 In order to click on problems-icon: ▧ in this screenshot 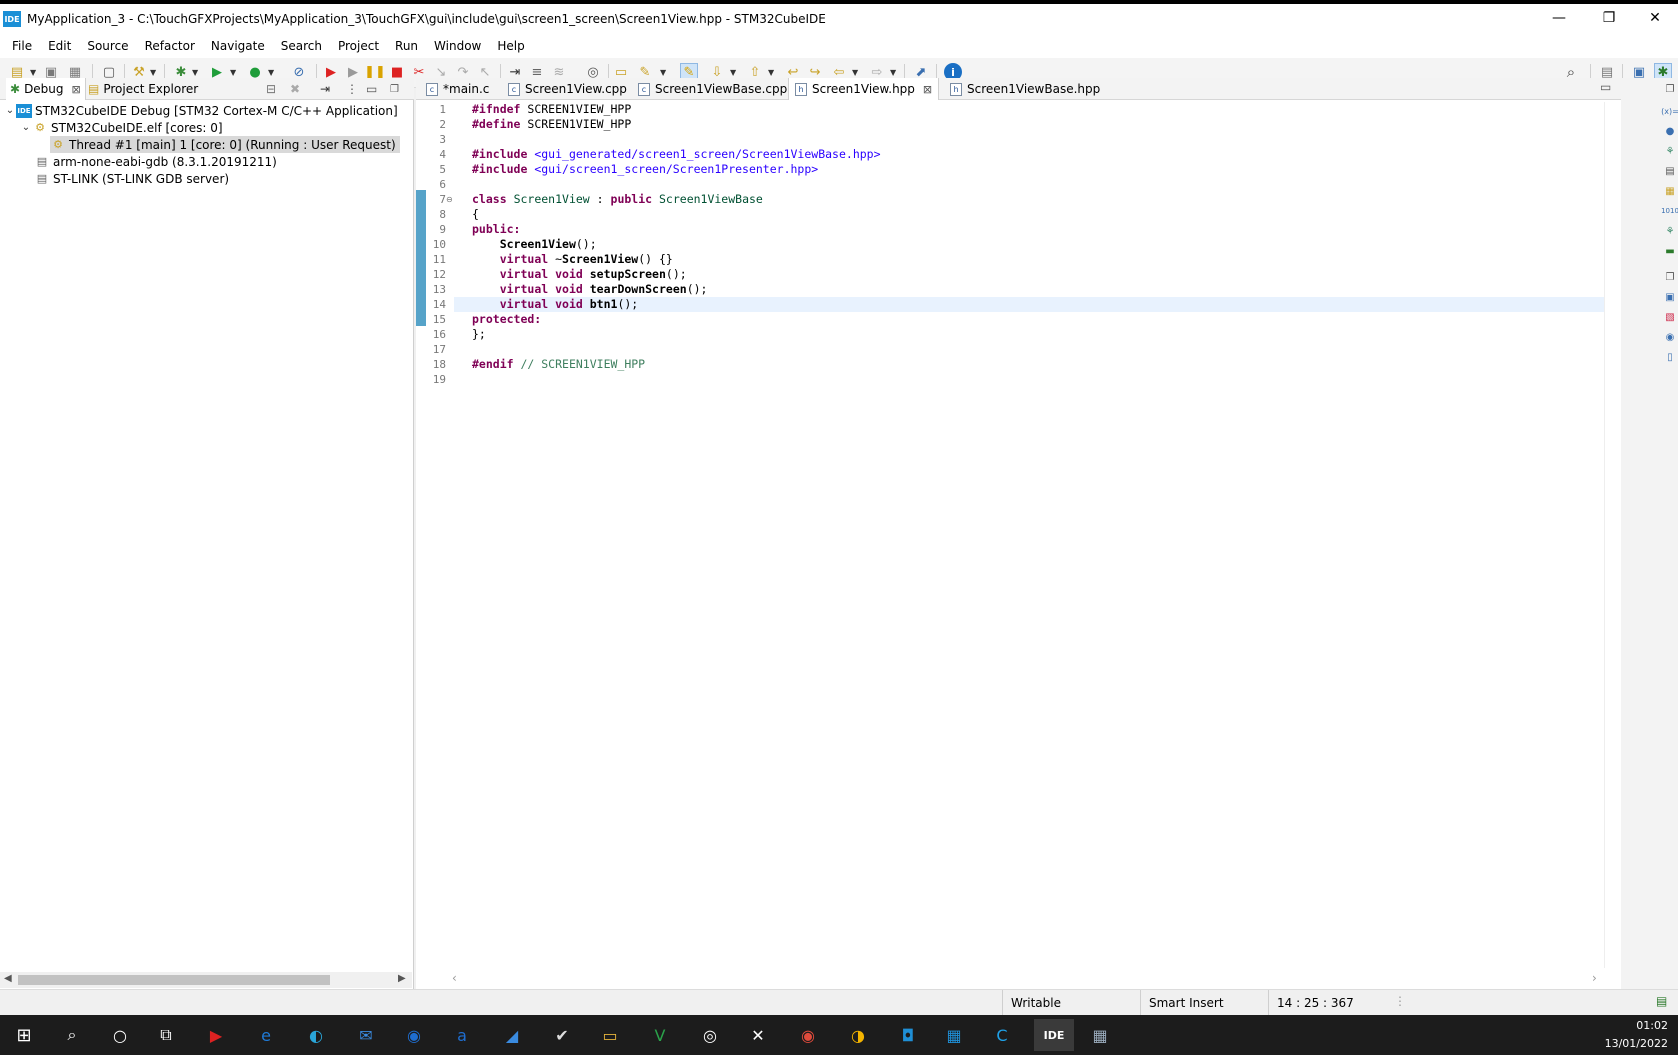, I will do `click(1670, 317)`.